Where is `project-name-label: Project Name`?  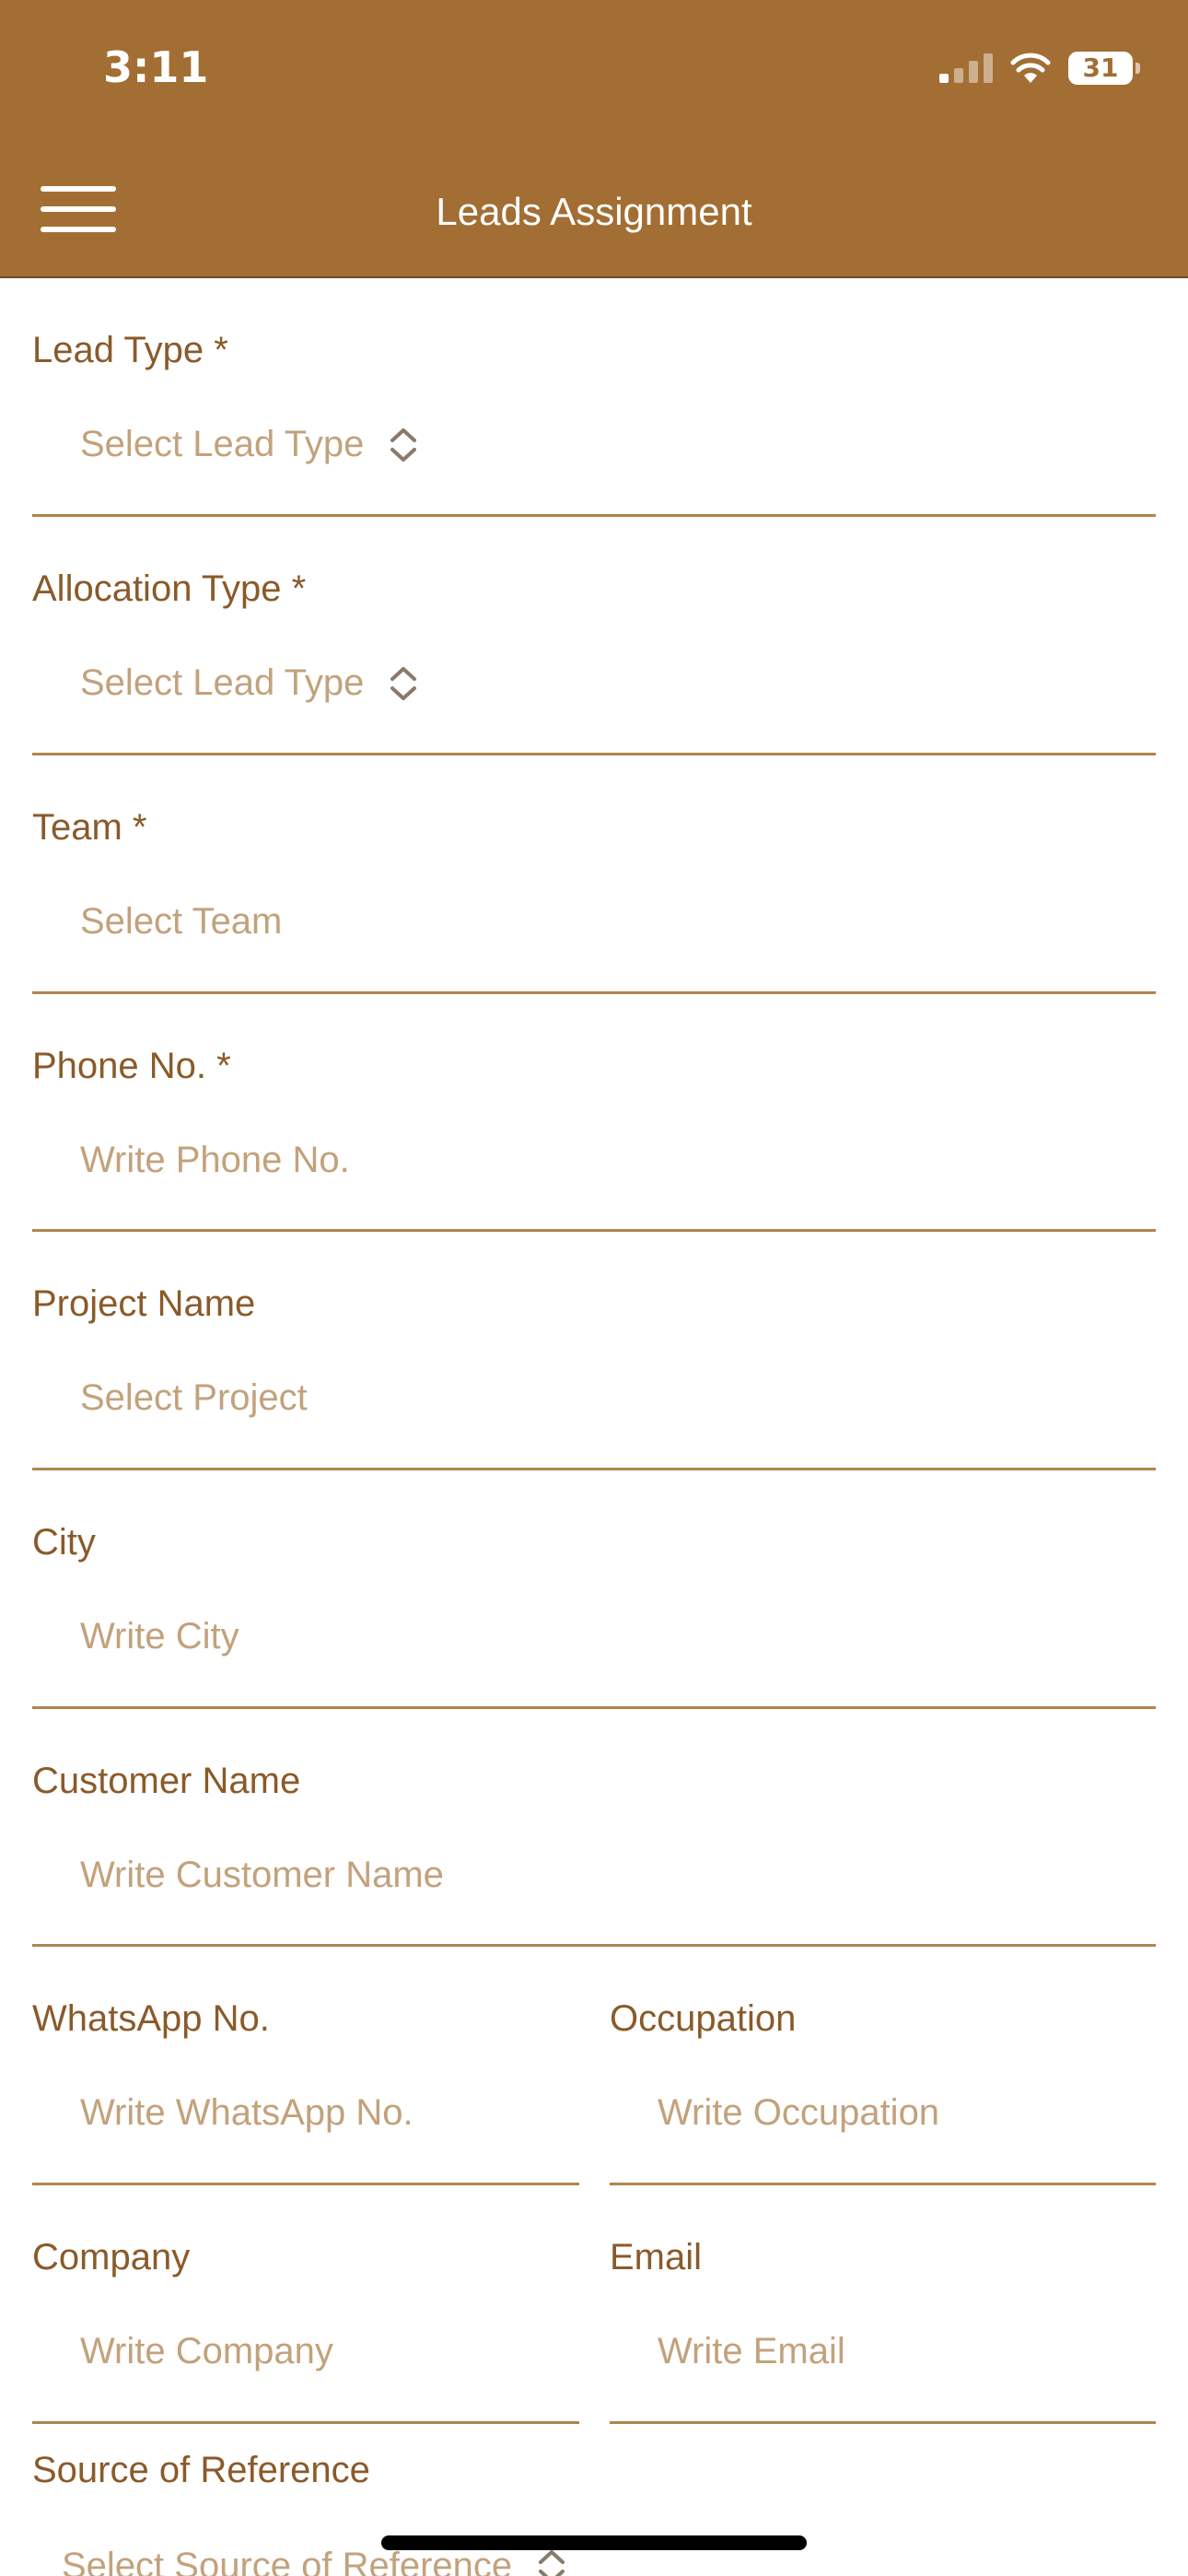
project-name-label: Project Name is located at coordinates (144, 1303).